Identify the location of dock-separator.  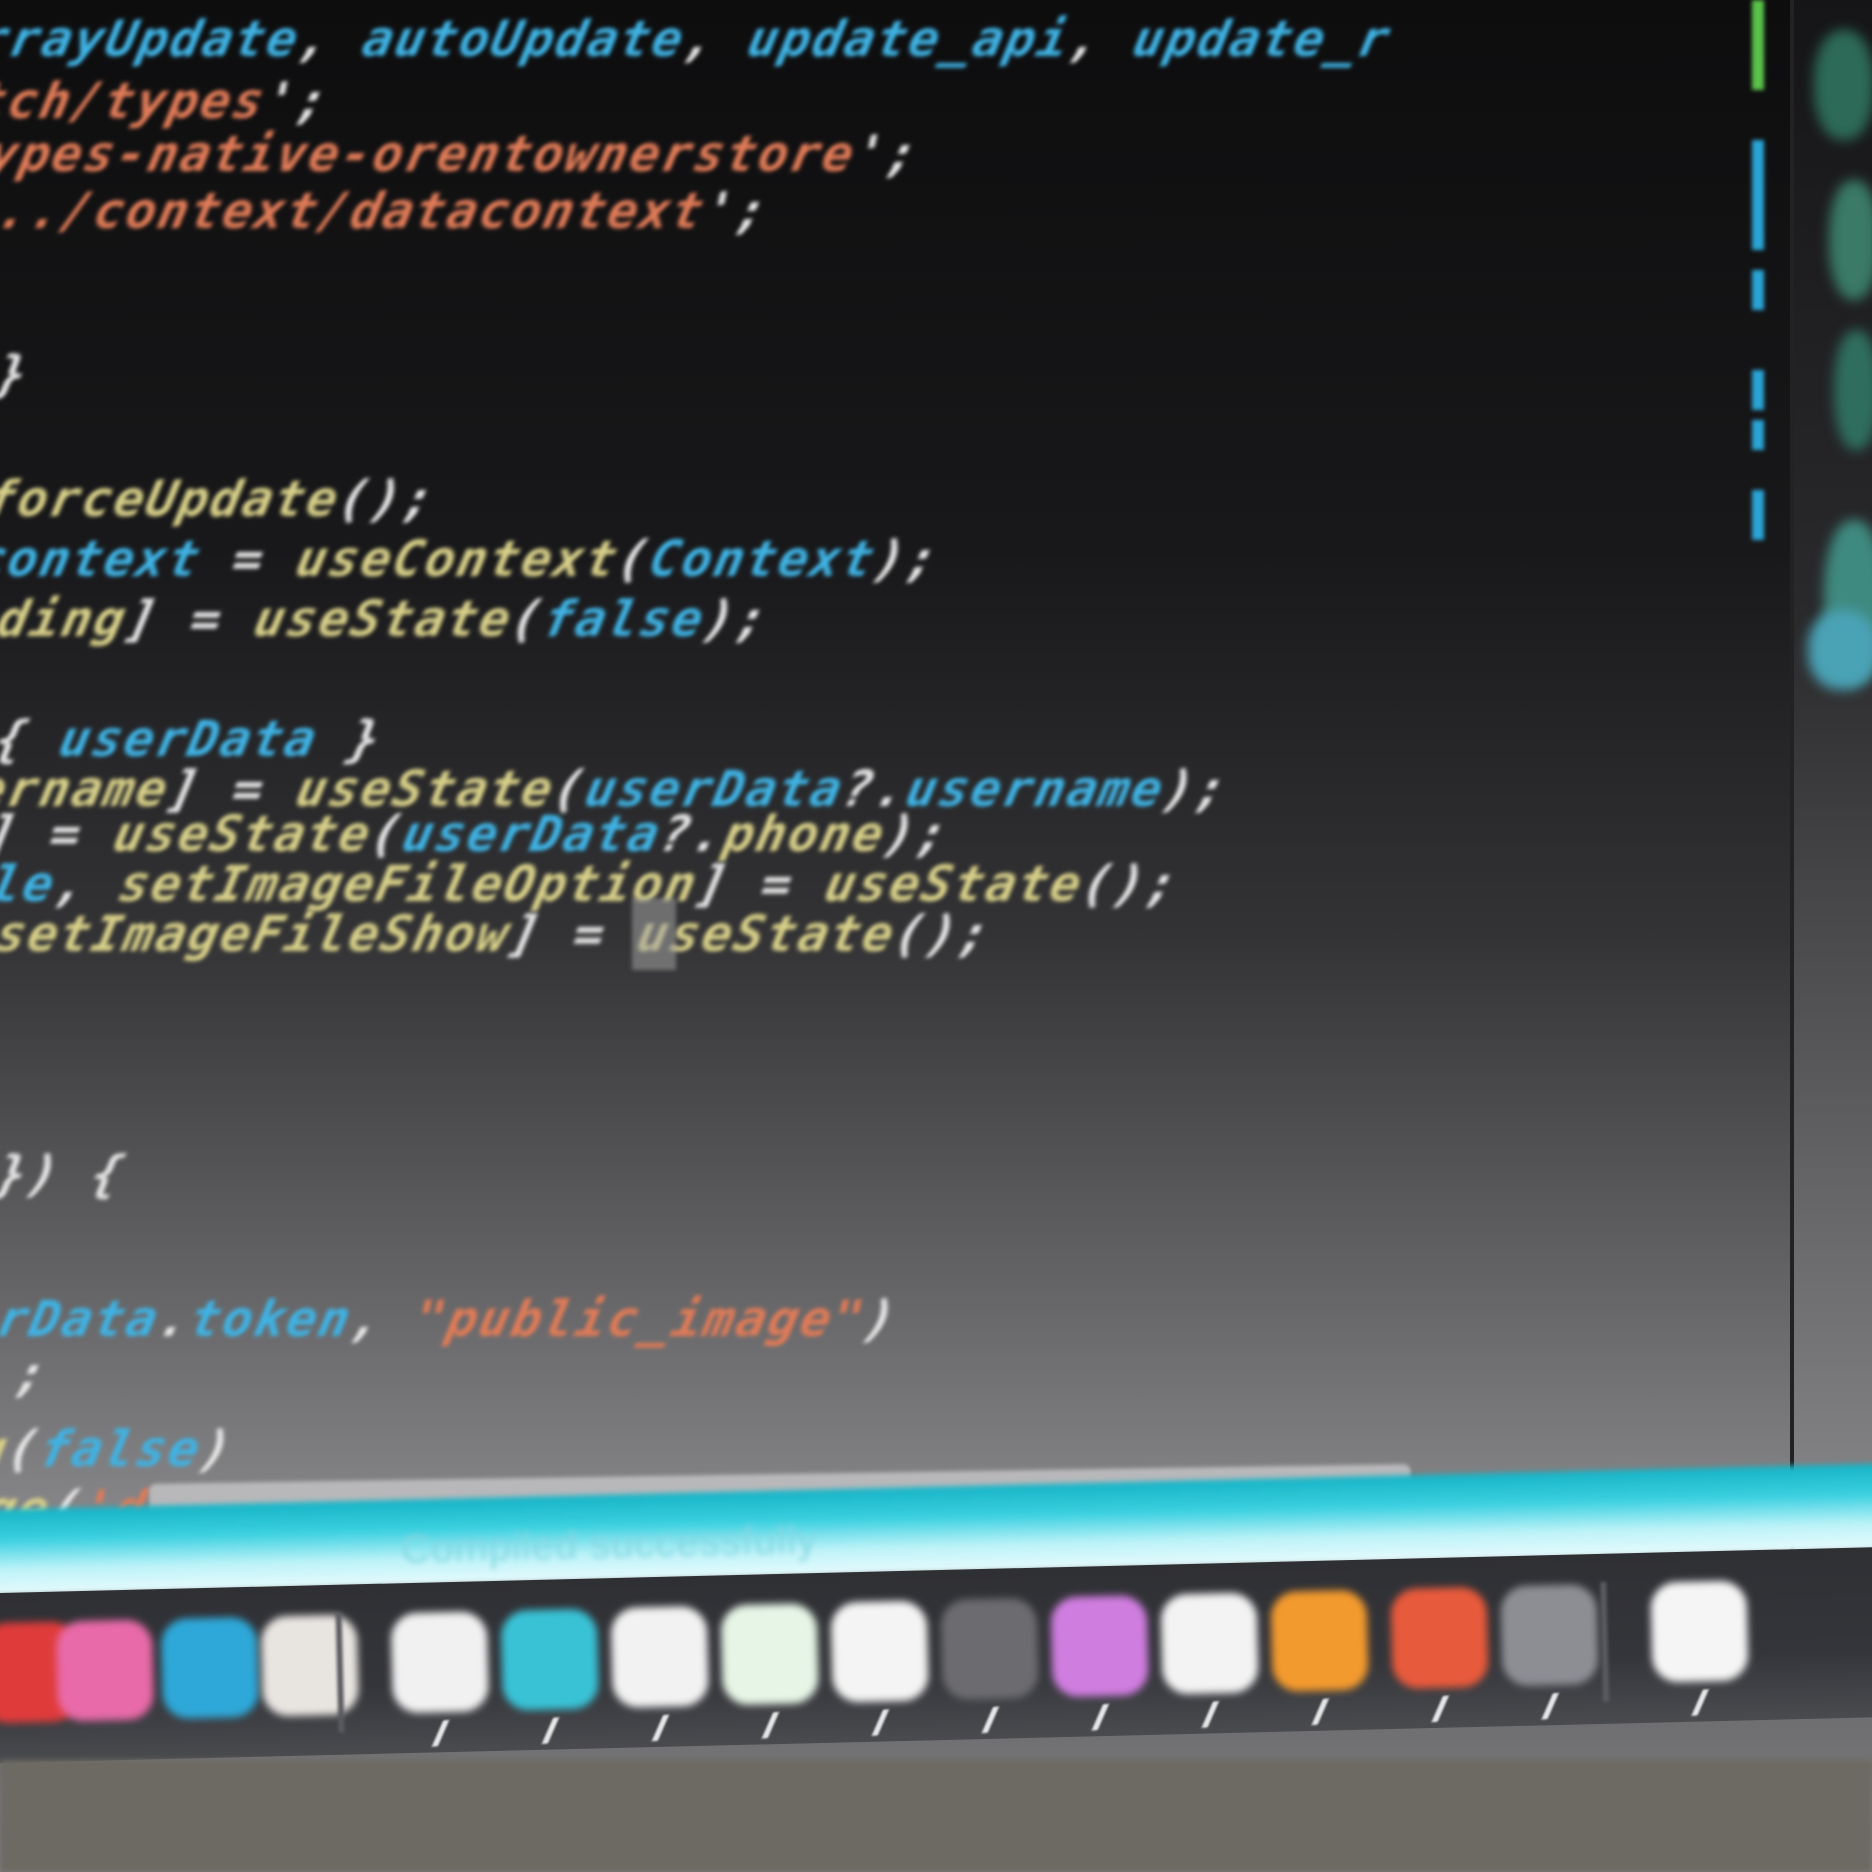
(1605, 1641).